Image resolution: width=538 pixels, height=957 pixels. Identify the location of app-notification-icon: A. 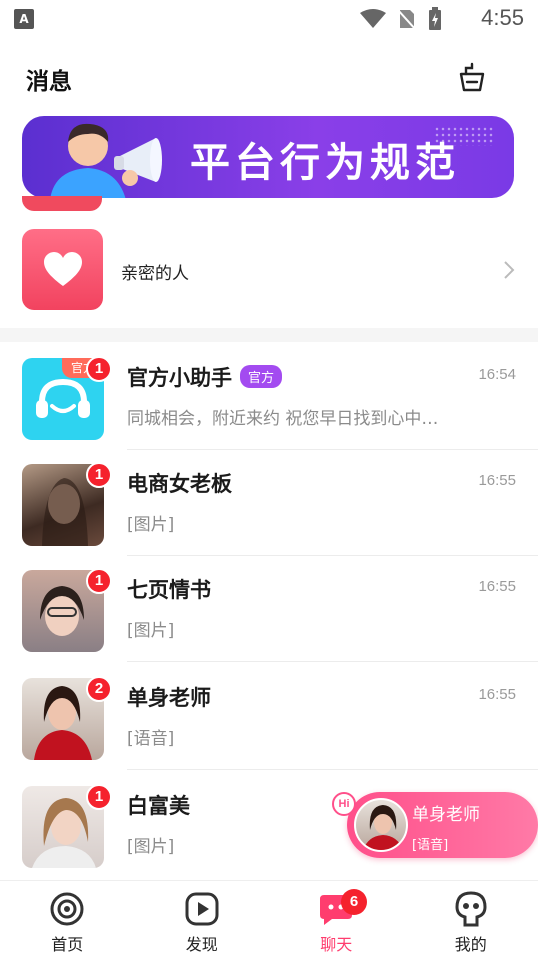
(24, 19).